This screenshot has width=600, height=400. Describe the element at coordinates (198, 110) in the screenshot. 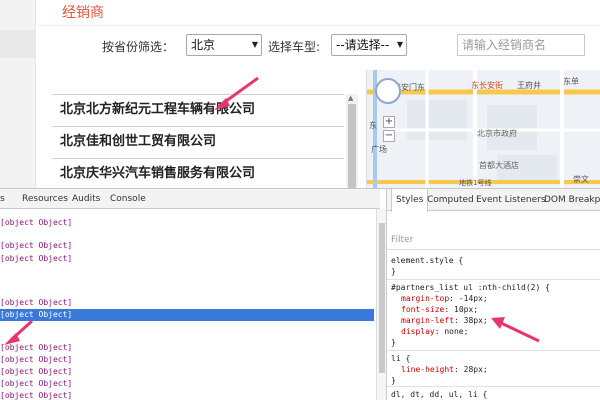

I see `partner-item: 北京北方新纪元工程车辆有限公司` at that location.